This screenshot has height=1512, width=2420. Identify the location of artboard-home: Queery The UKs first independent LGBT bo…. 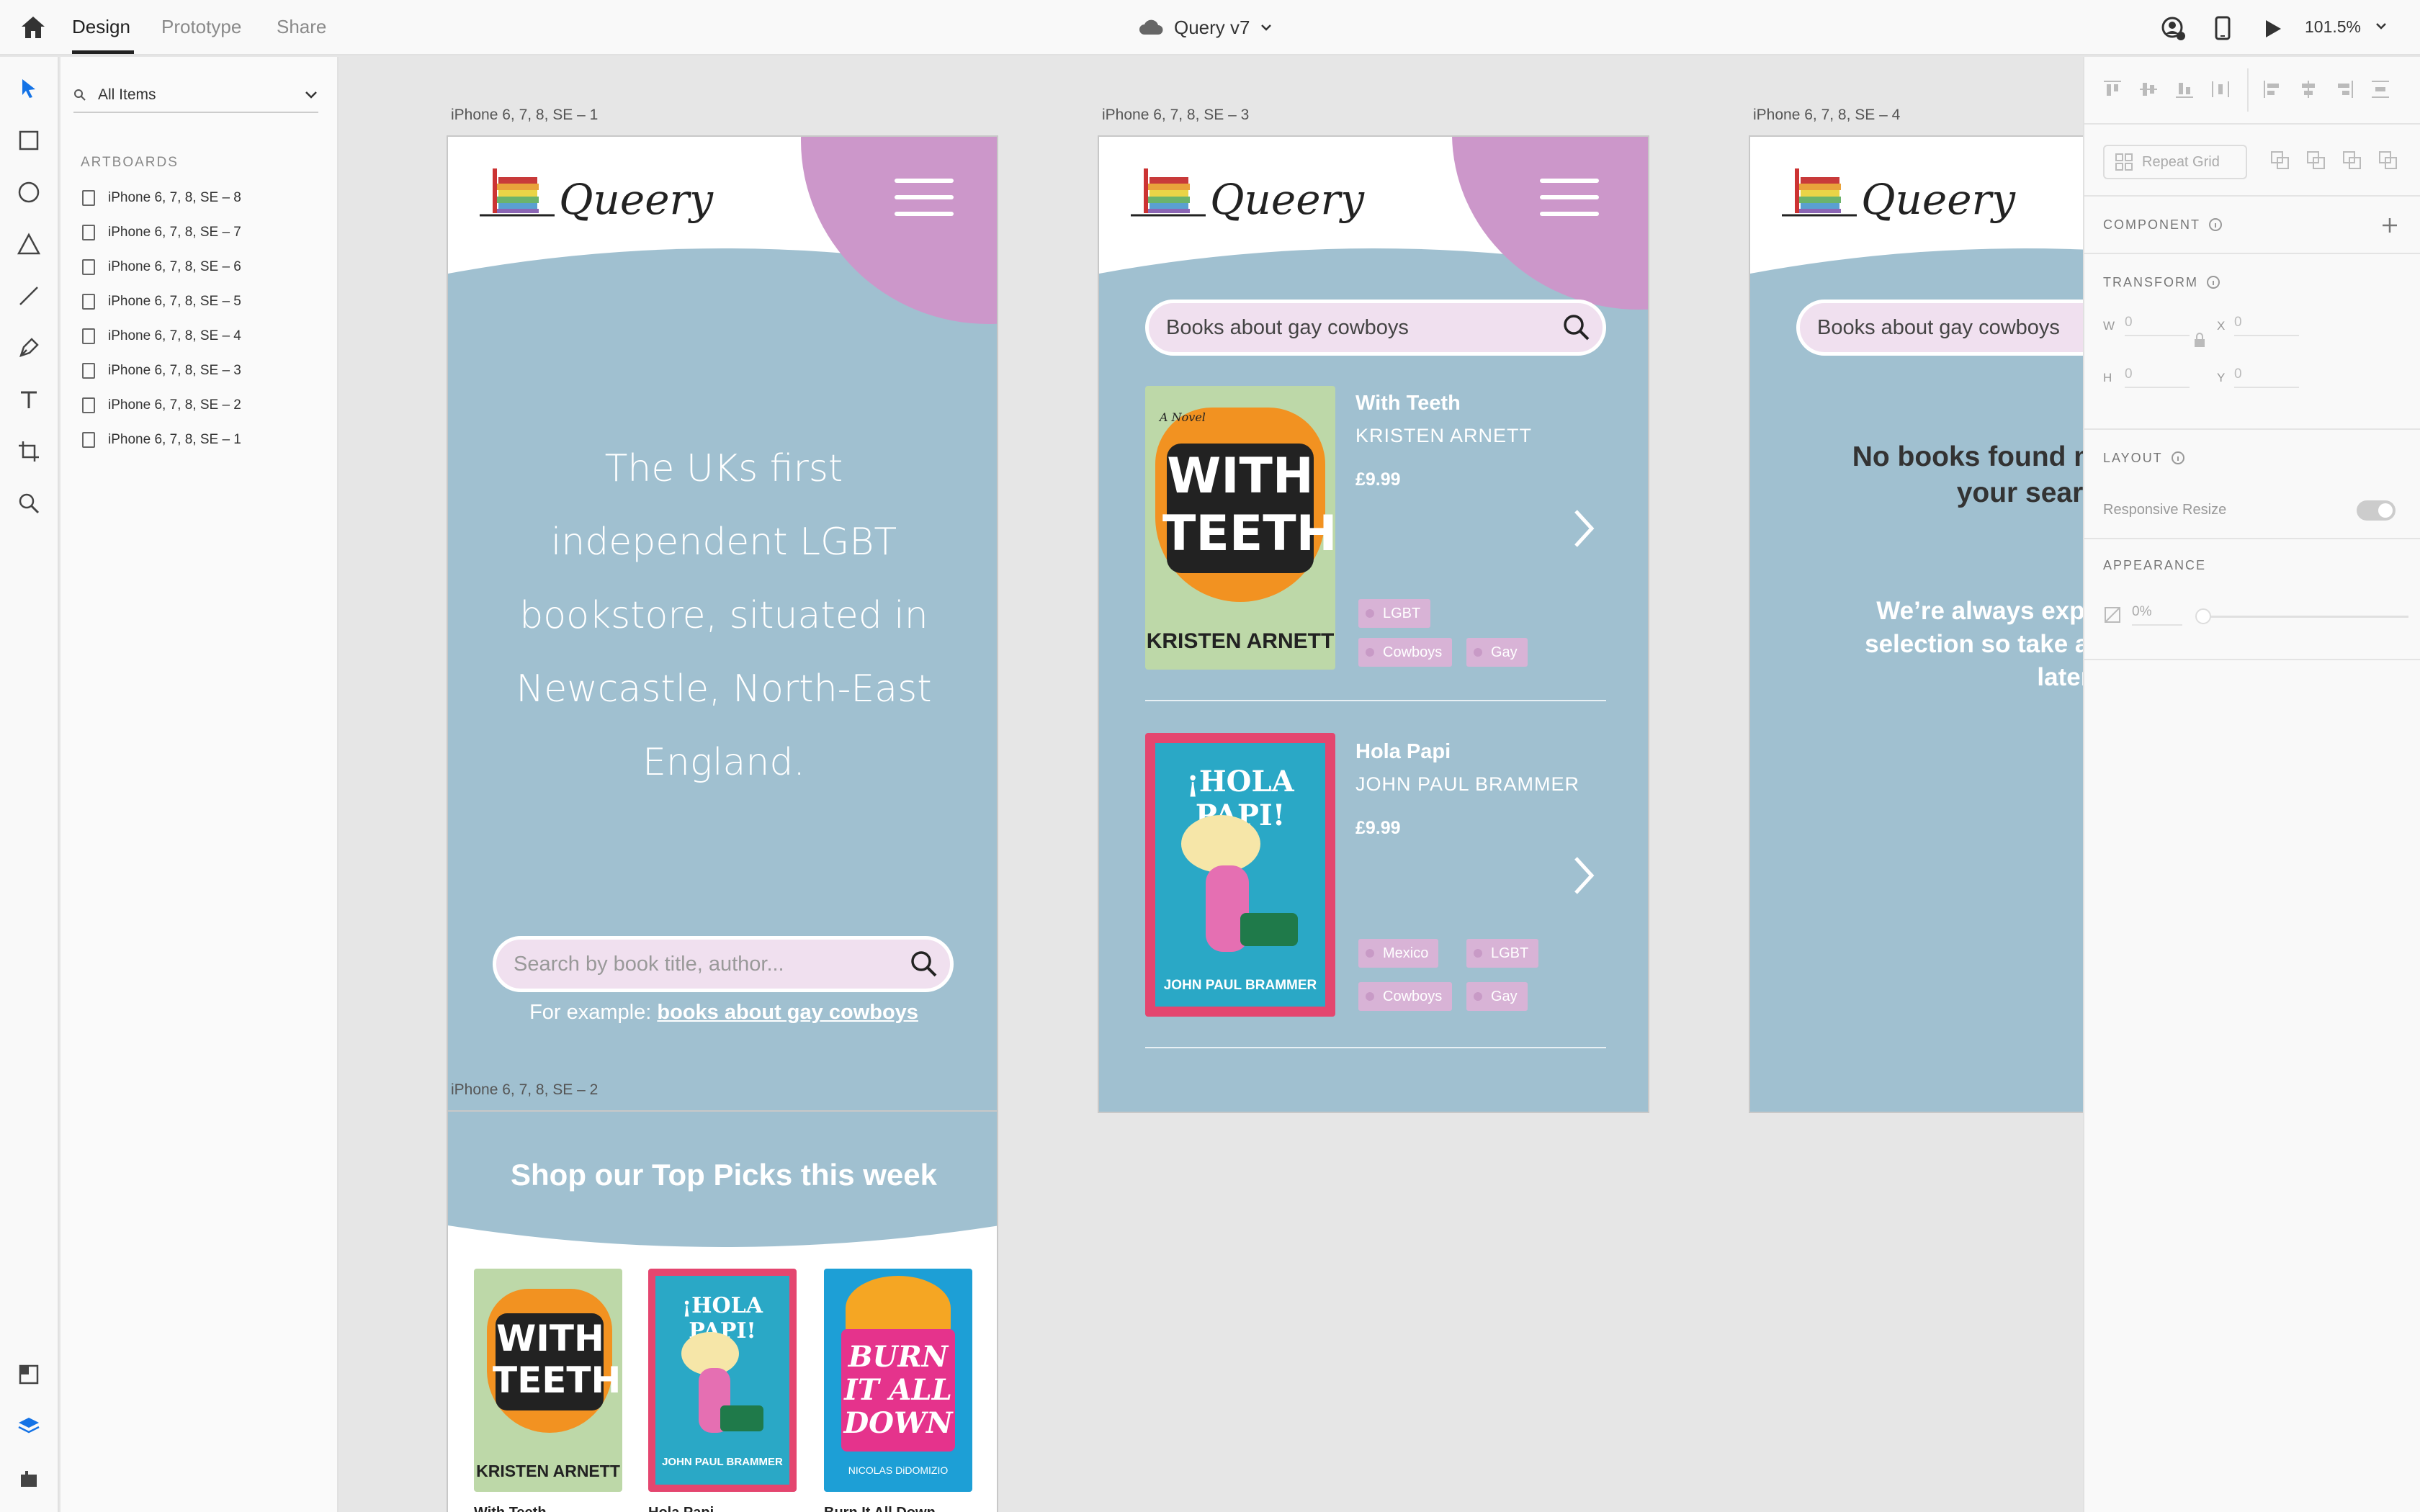
(722, 624).